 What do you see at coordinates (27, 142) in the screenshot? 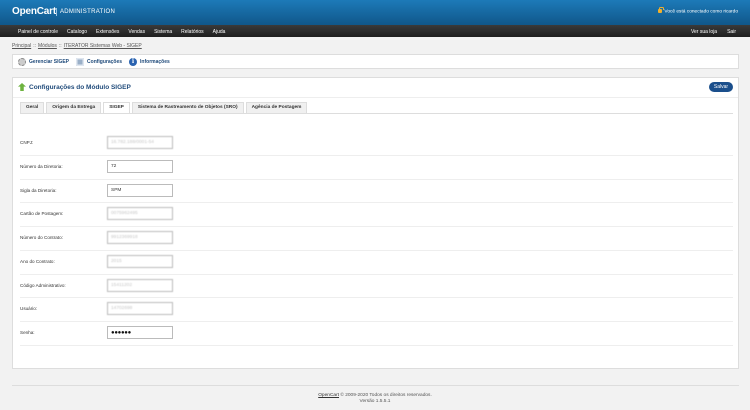
I see `cnpj-label: CNPJ:` at bounding box center [27, 142].